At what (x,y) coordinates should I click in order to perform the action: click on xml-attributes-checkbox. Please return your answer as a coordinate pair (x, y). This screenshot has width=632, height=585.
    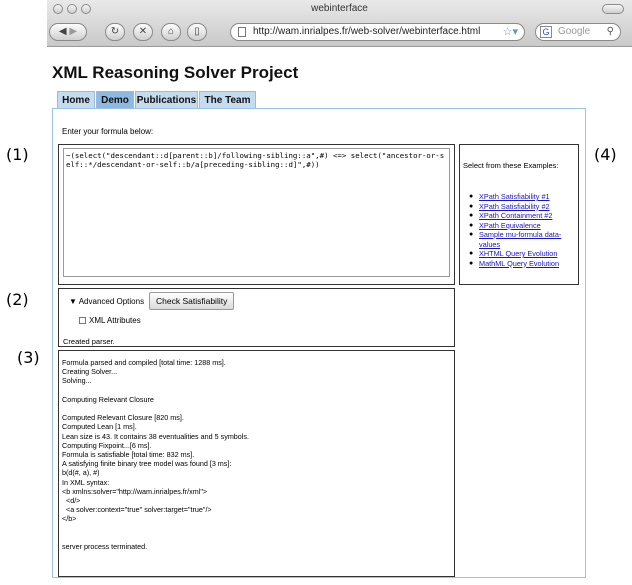
    Looking at the image, I should click on (82, 320).